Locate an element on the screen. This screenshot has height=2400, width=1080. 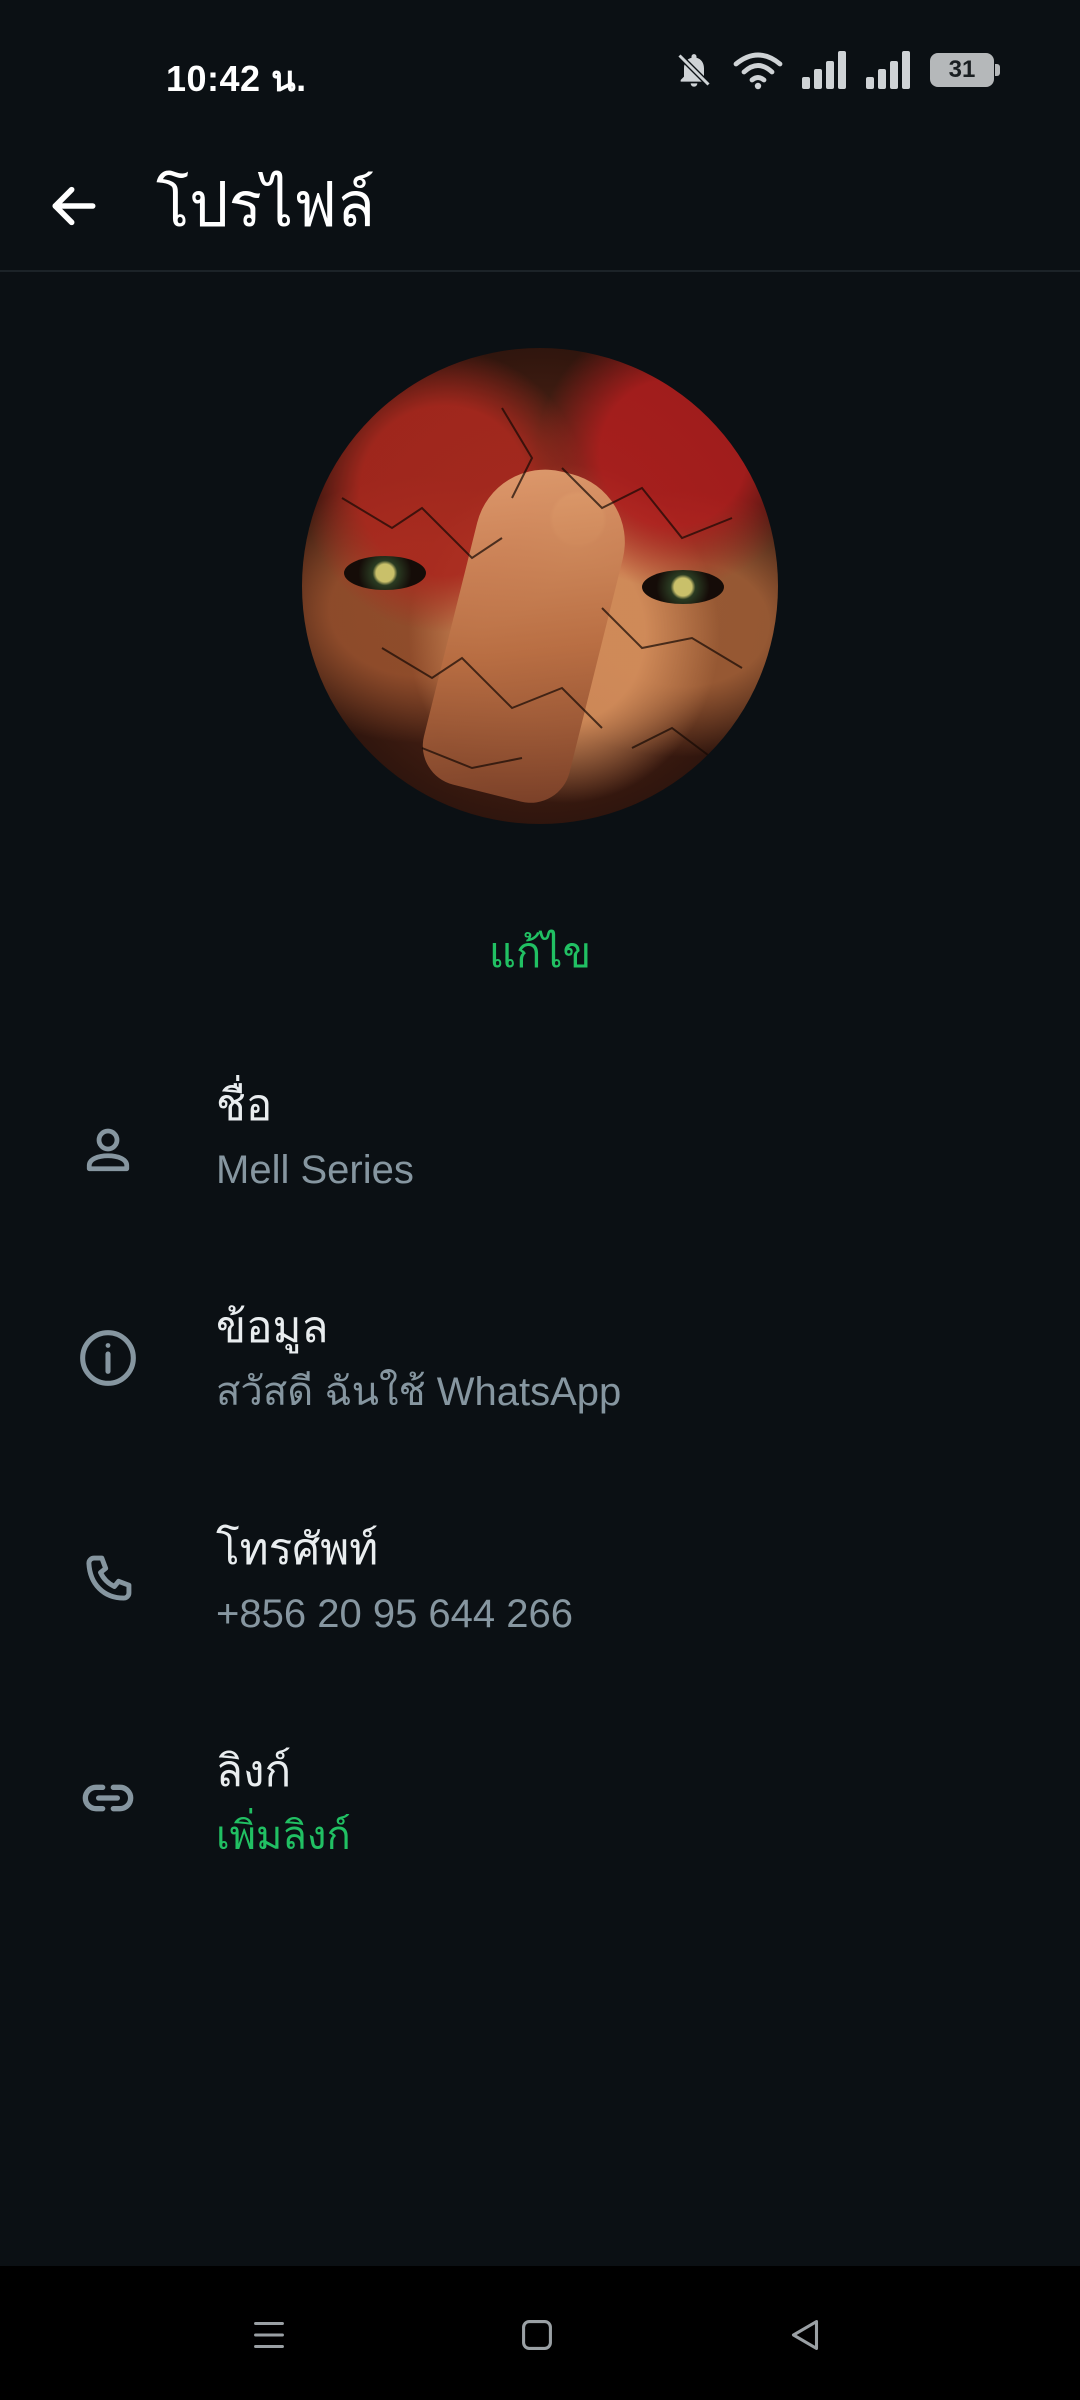
back-nav-button is located at coordinates (805, 2335).